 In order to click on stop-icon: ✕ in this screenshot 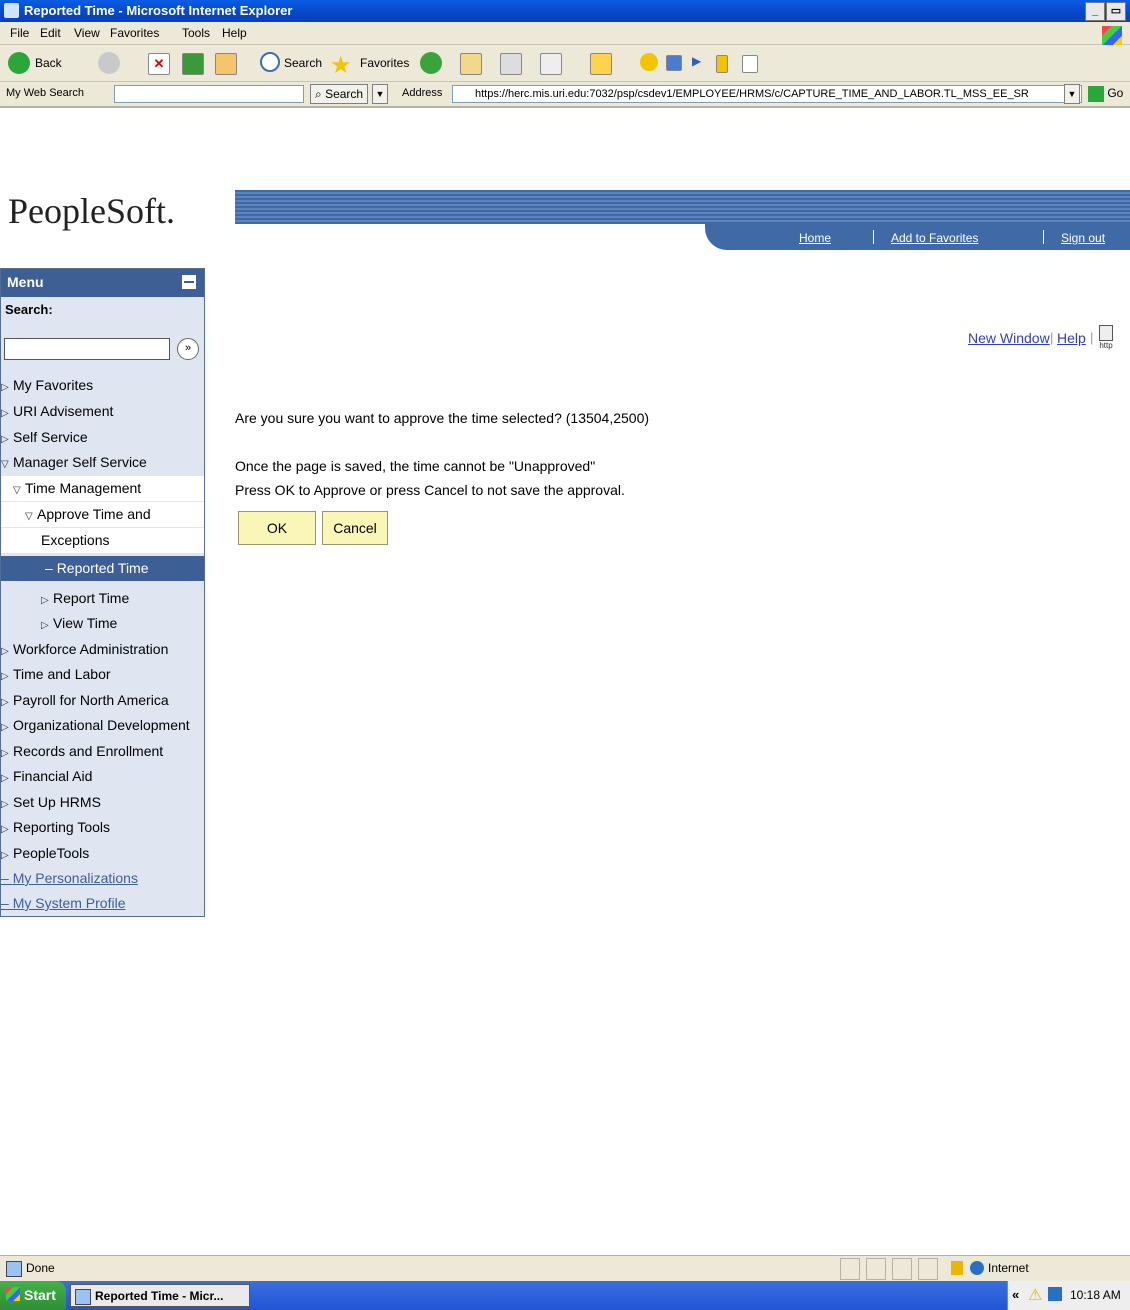, I will do `click(159, 64)`.